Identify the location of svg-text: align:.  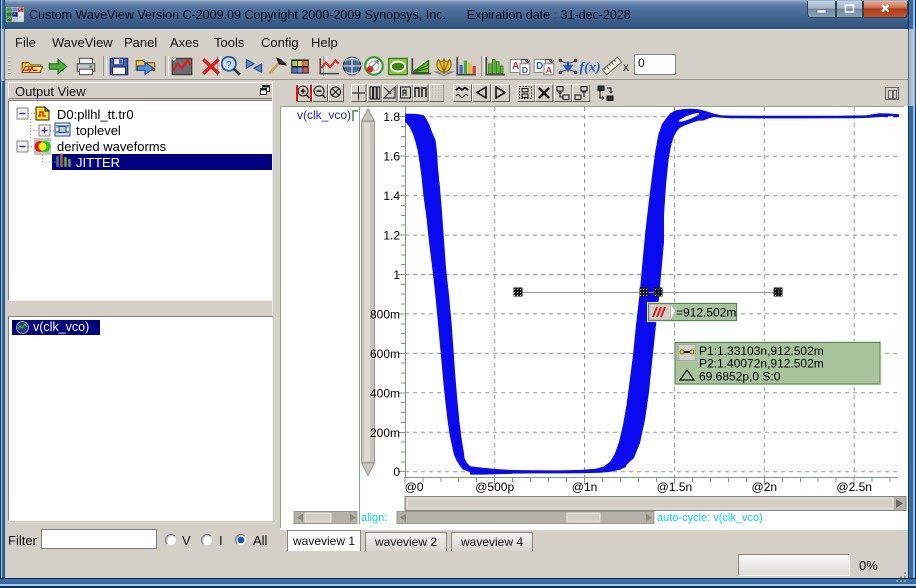
(374, 518).